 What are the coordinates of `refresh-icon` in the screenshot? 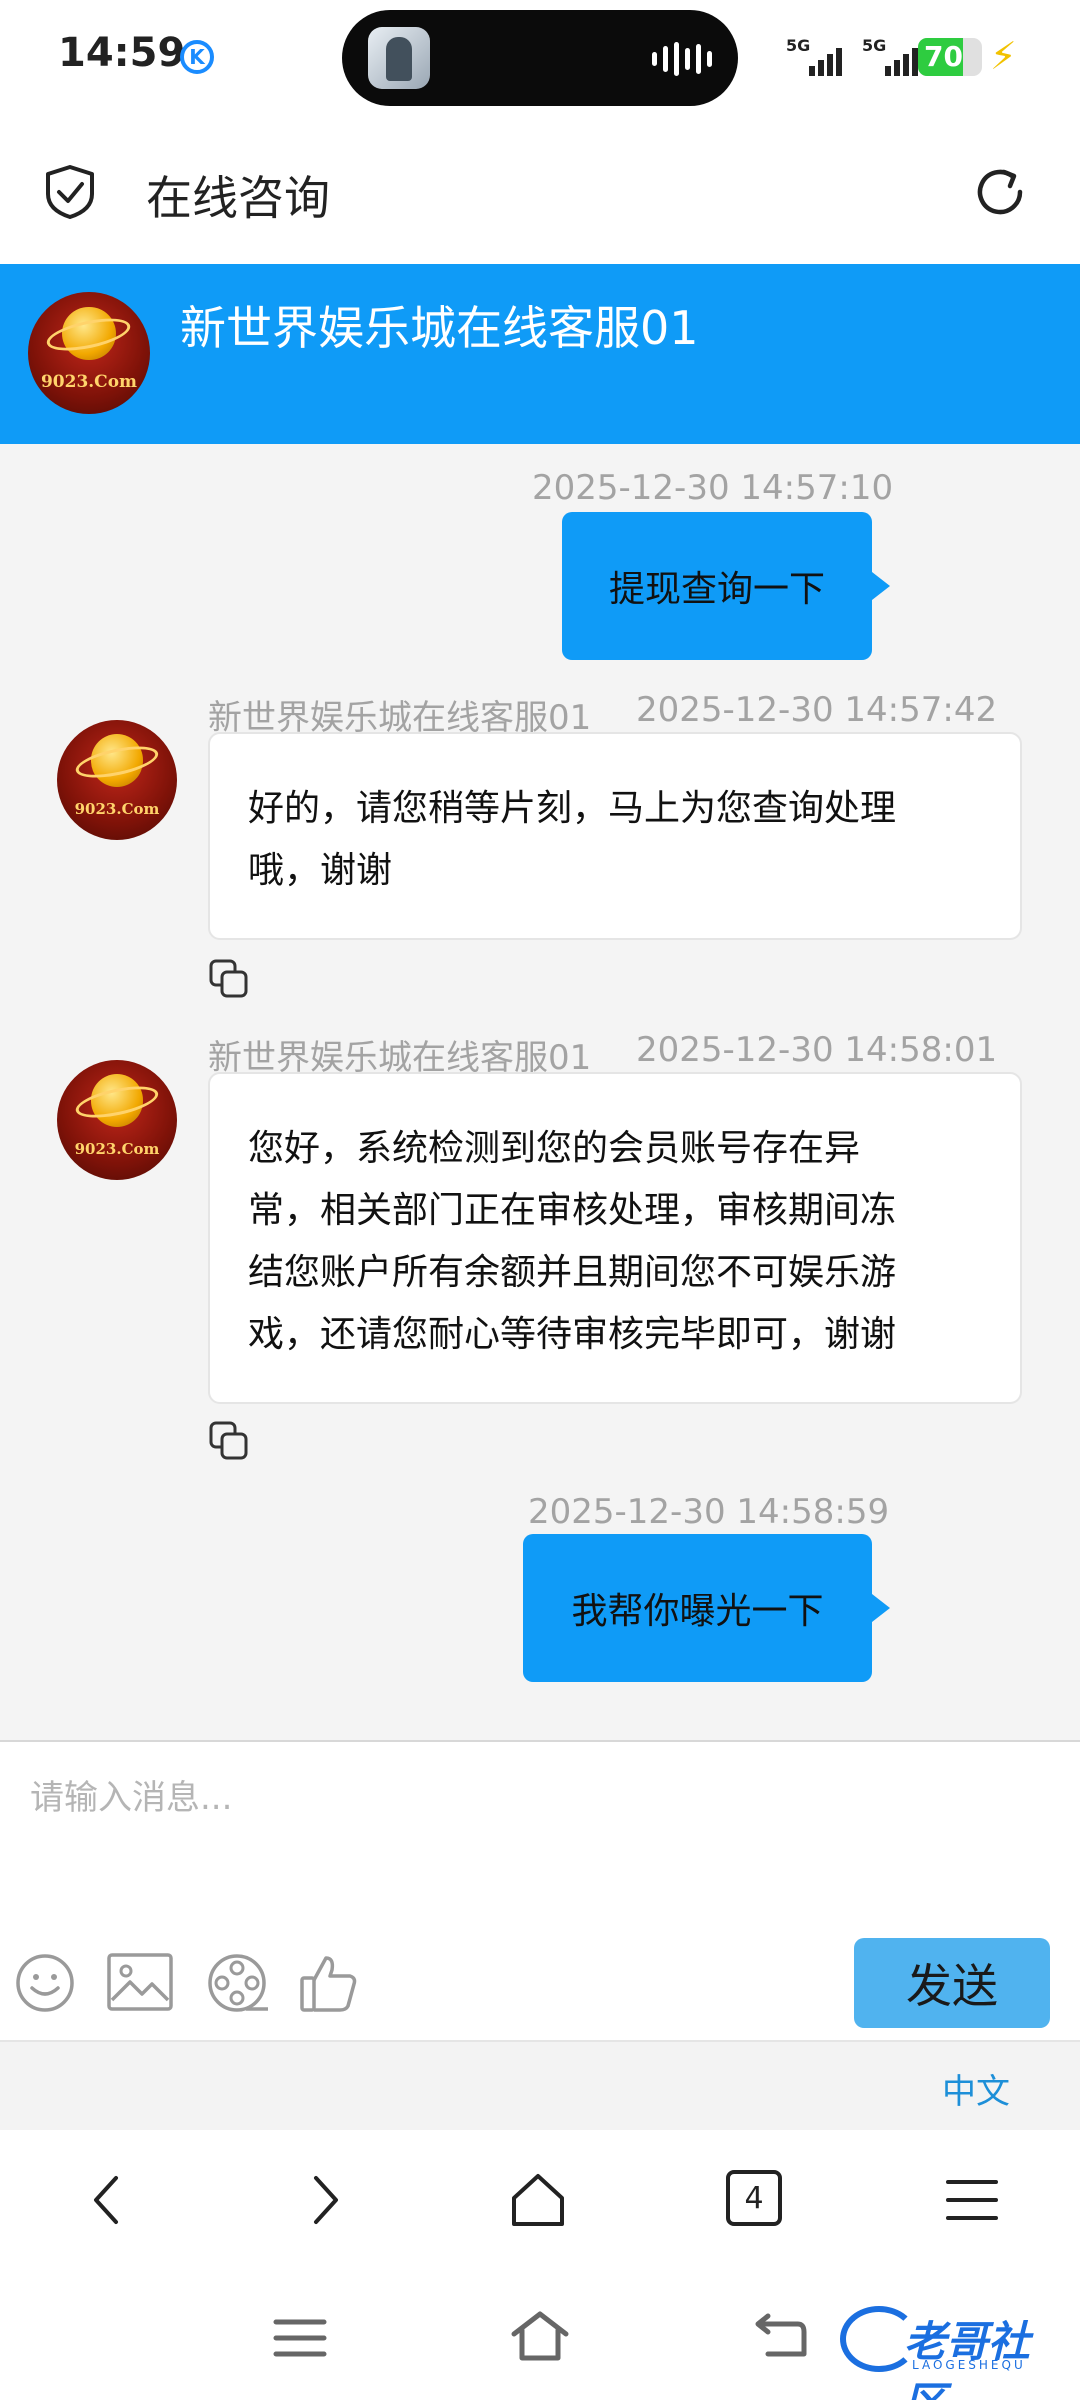 It's located at (1000, 192).